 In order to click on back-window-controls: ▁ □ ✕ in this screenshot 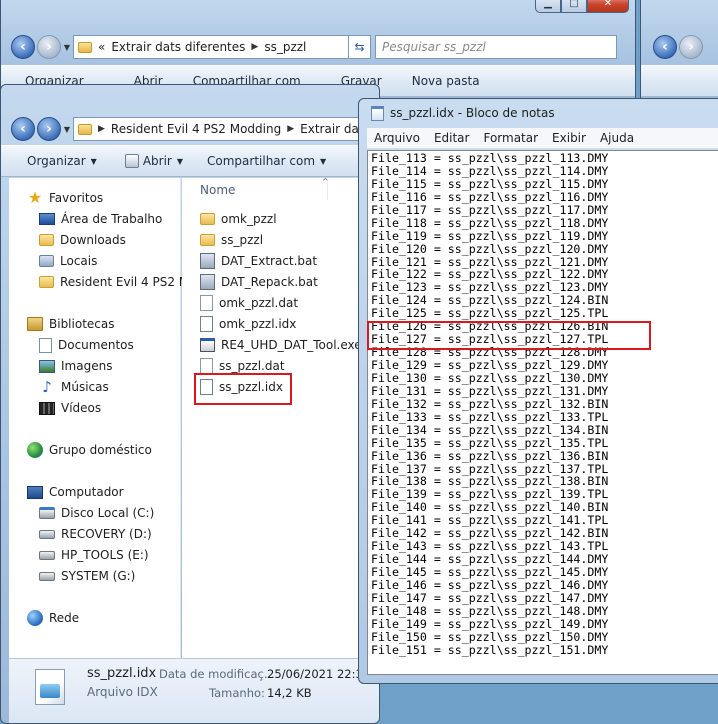, I will do `click(582, 6)`.